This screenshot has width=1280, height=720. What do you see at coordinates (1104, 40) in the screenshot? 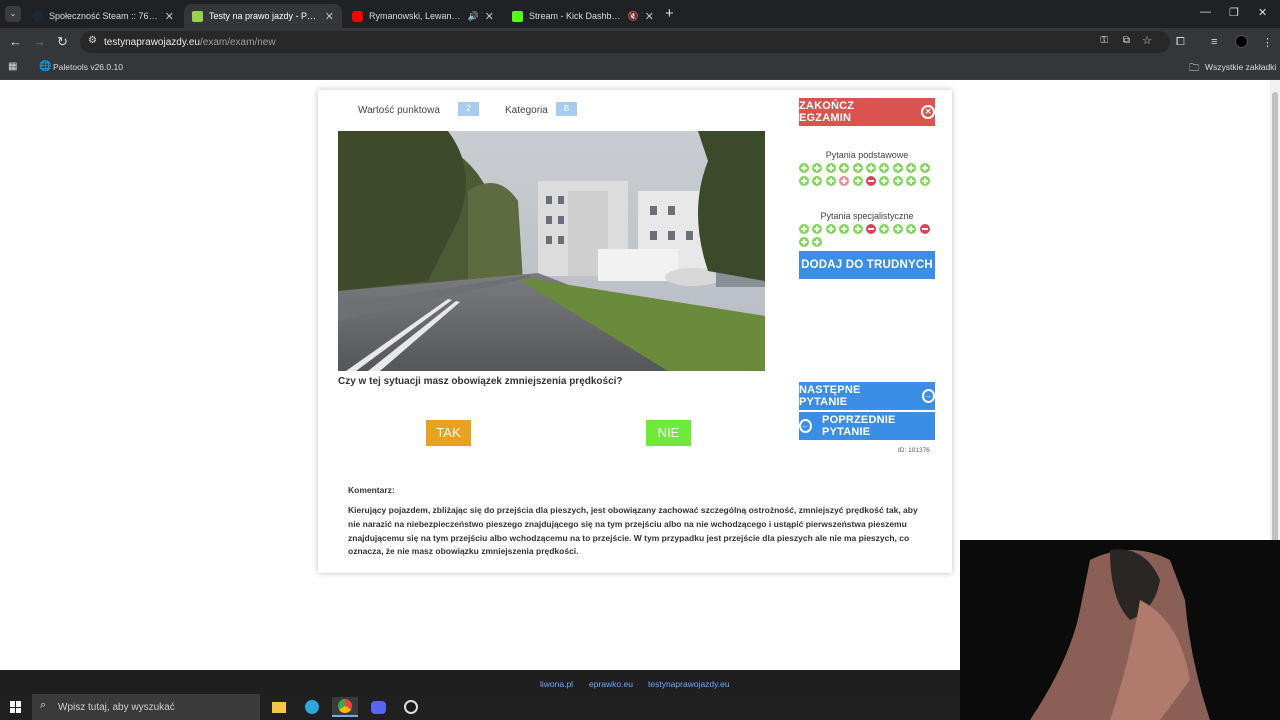
I see `key-icon: ⚿` at bounding box center [1104, 40].